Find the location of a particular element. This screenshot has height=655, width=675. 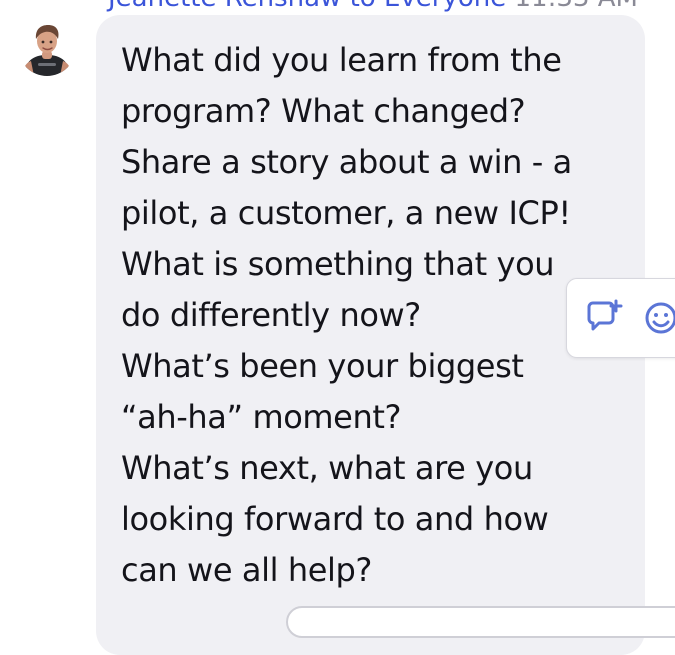

message-actions-toolbar is located at coordinates (620, 318).